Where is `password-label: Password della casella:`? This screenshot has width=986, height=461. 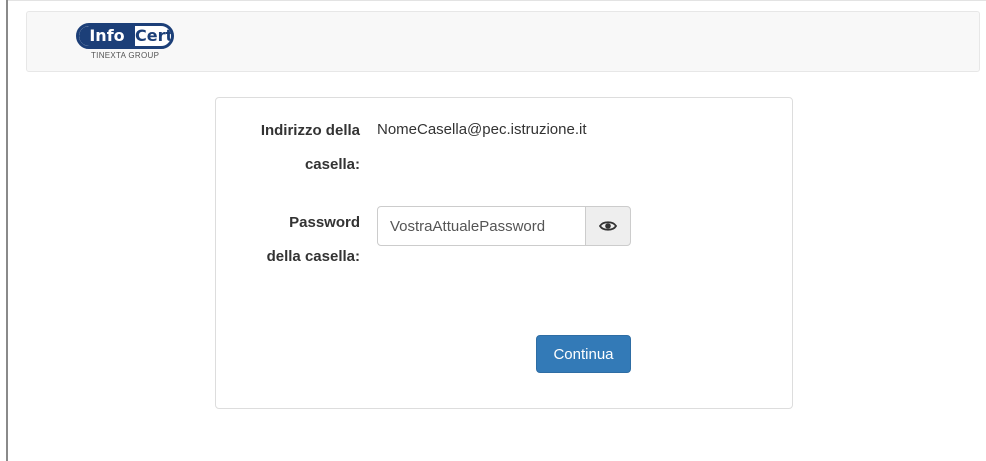 password-label: Password della casella: is located at coordinates (295, 240).